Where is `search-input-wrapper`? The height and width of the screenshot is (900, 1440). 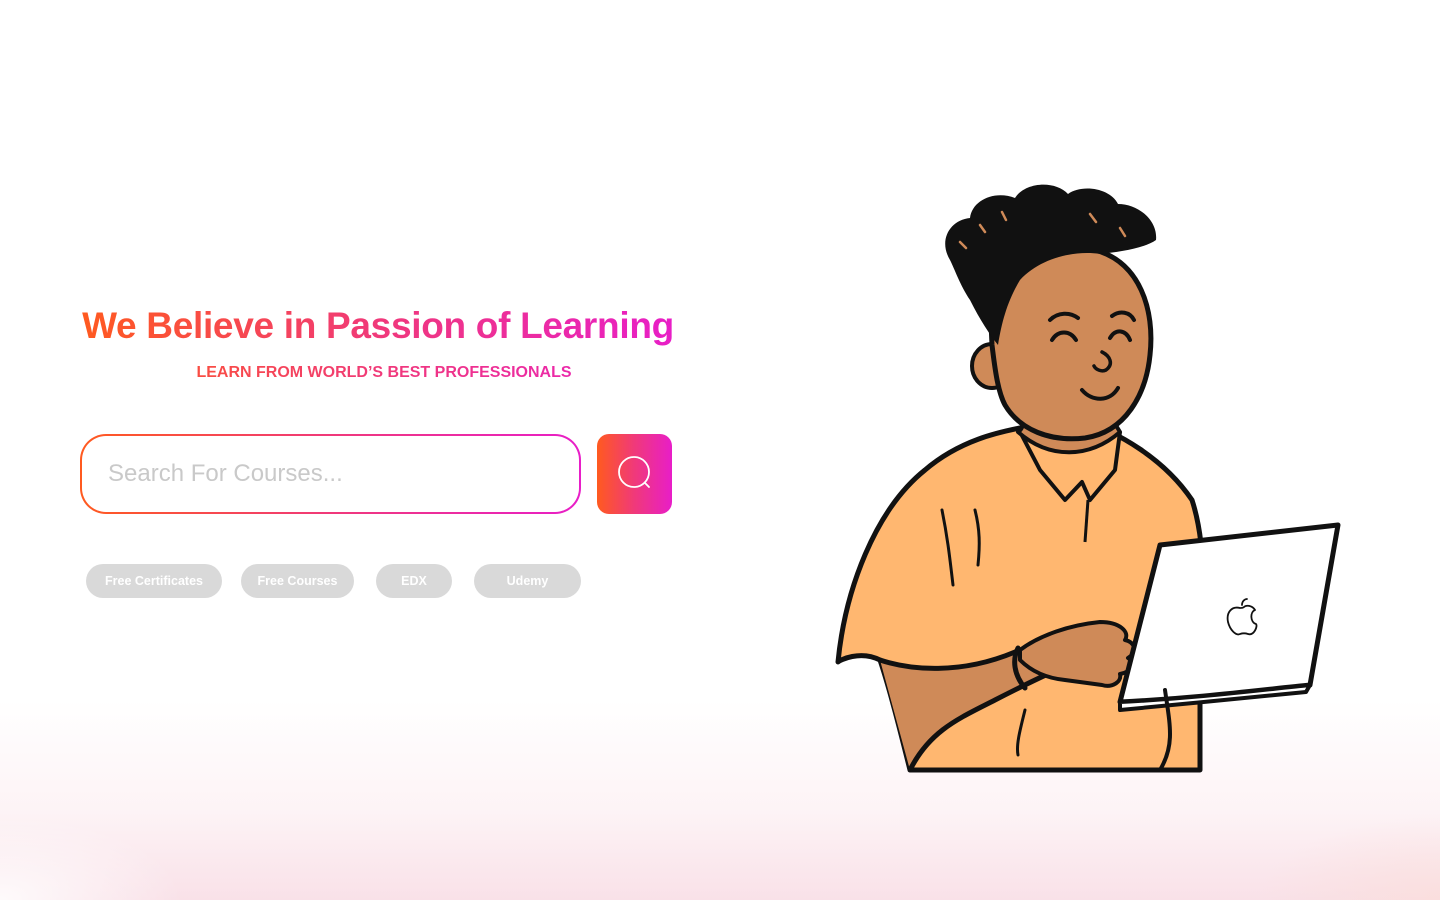
search-input-wrapper is located at coordinates (330, 474).